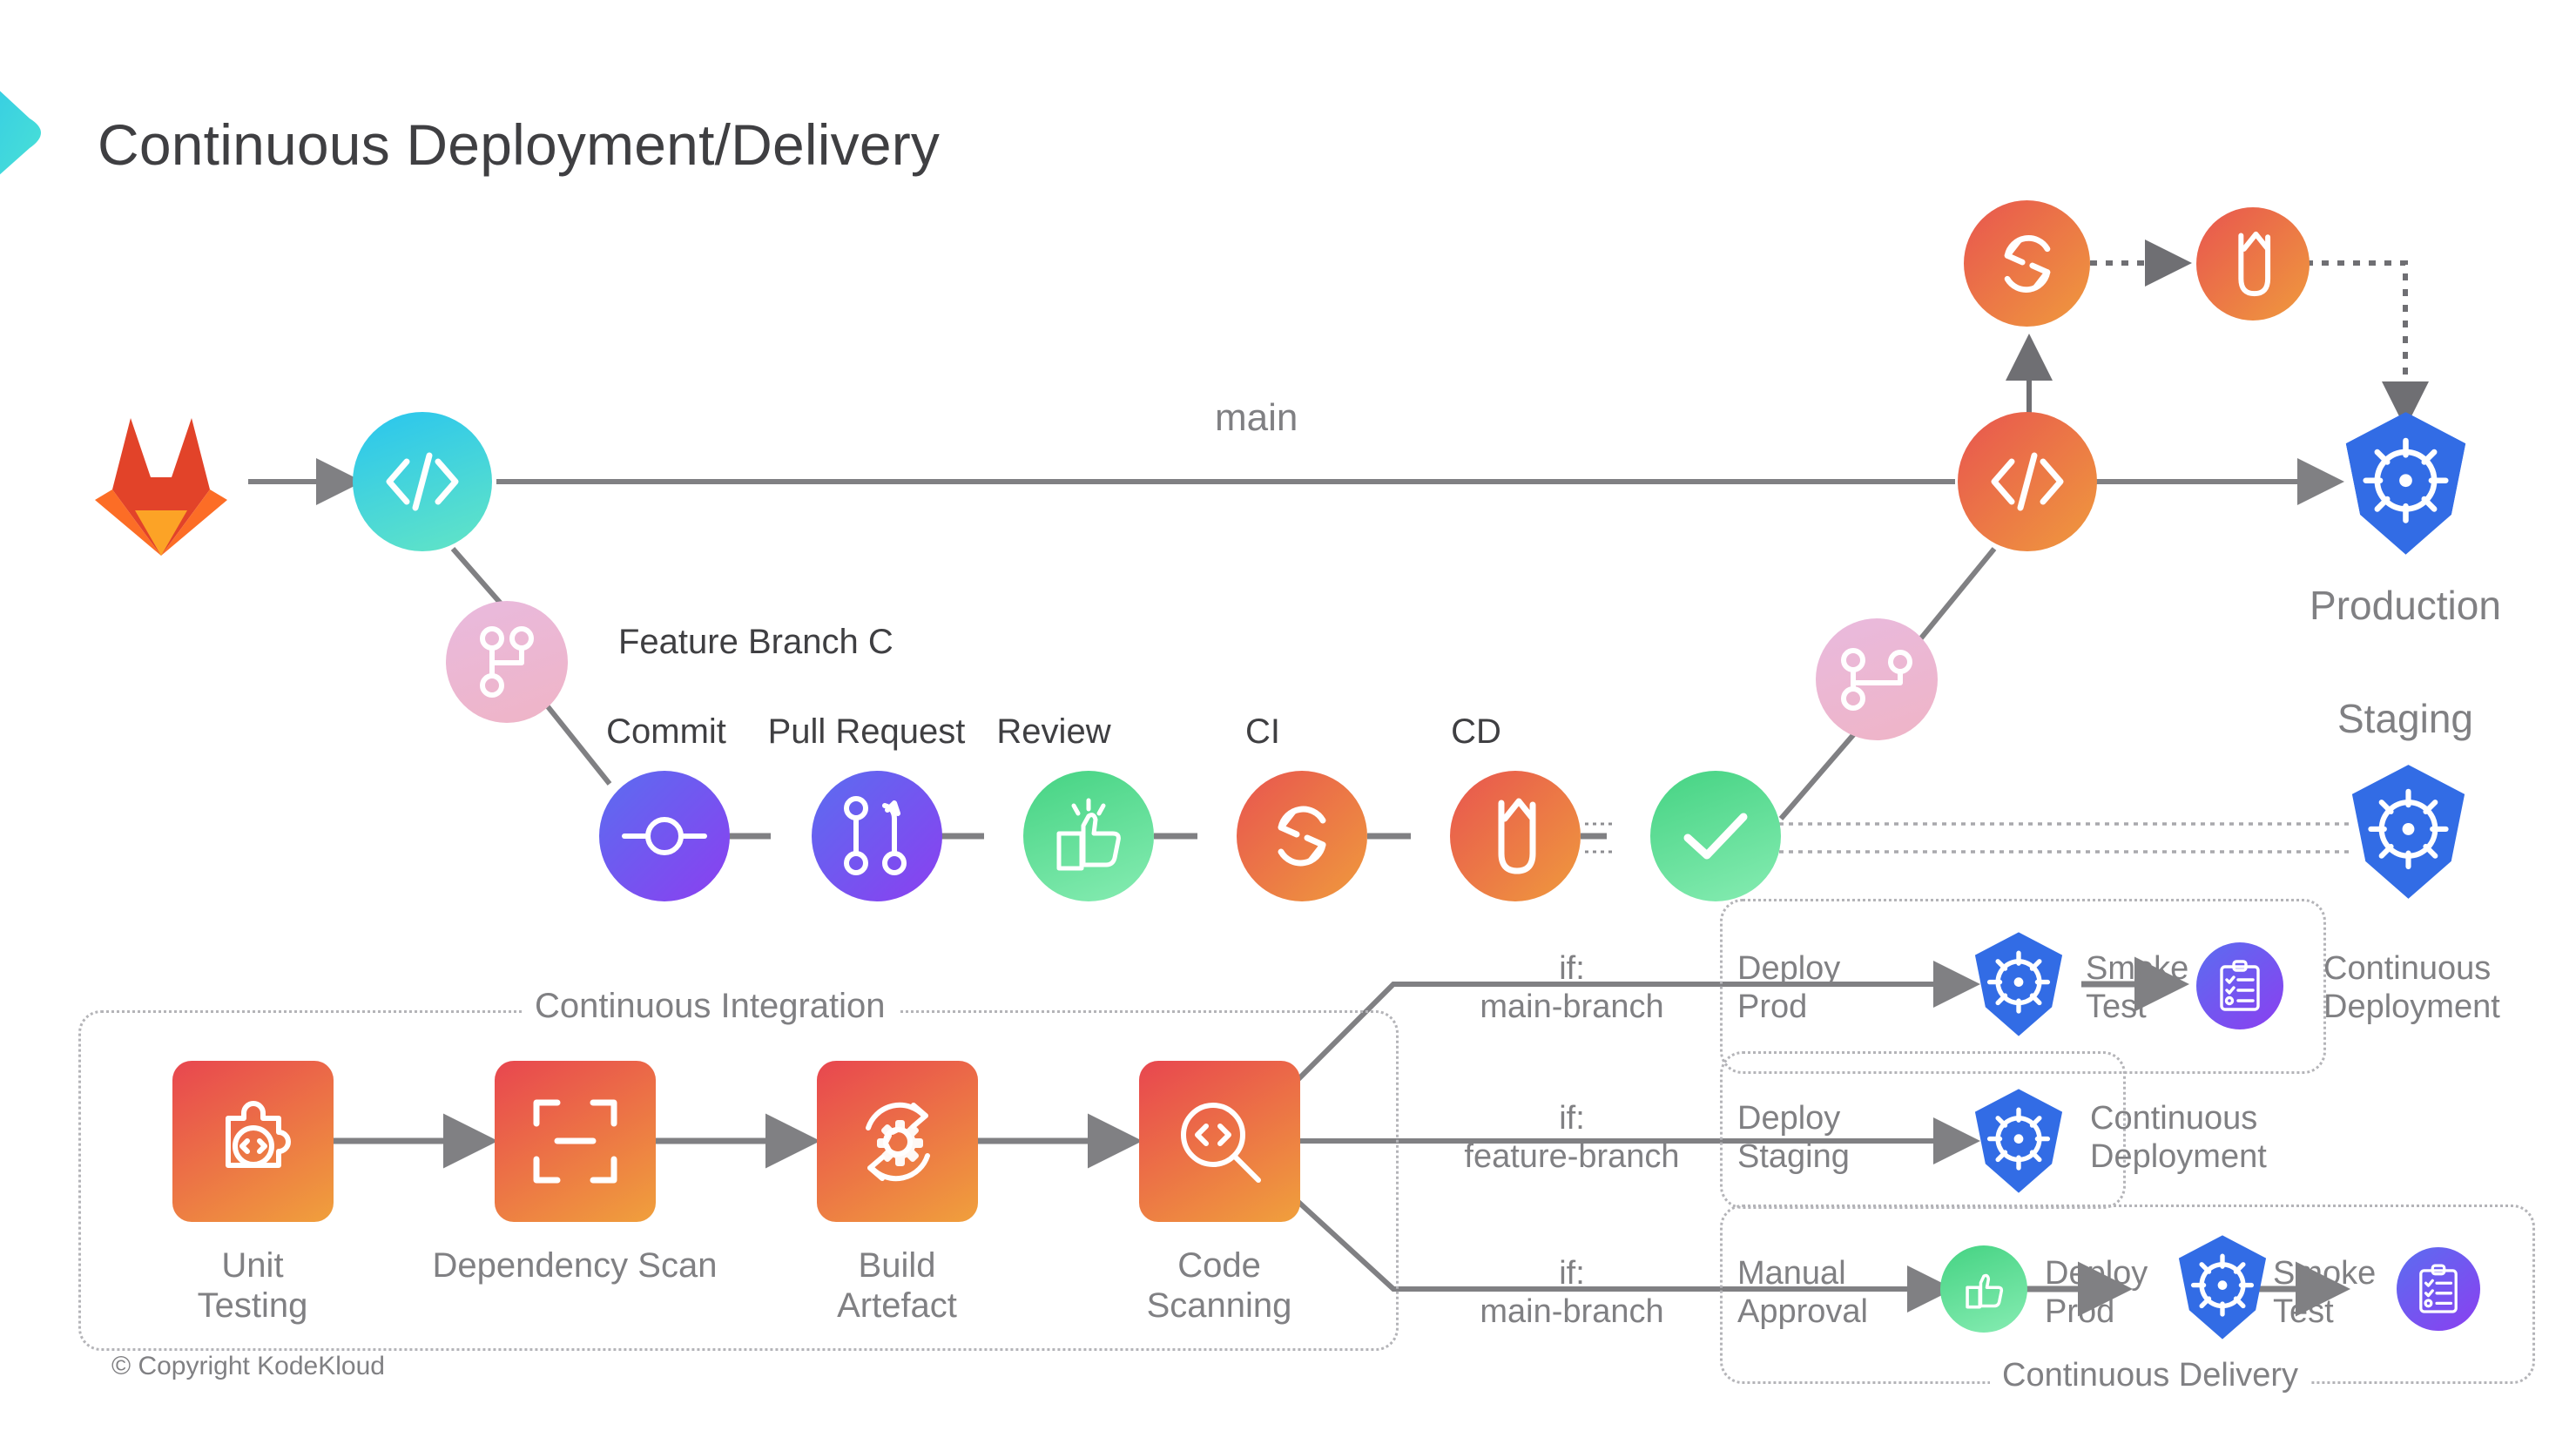 The height and width of the screenshot is (1451, 2576). Describe the element at coordinates (423, 482) in the screenshot. I see `code-repo-icon` at that location.